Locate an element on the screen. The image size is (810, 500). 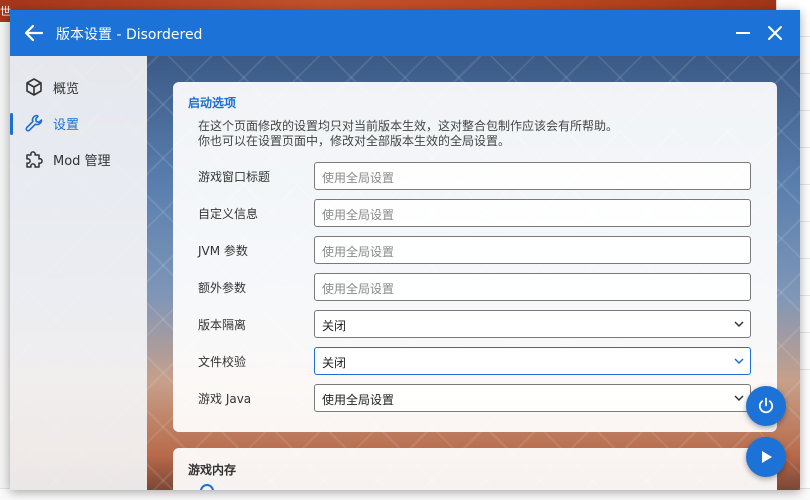
play-icon is located at coordinates (767, 457).